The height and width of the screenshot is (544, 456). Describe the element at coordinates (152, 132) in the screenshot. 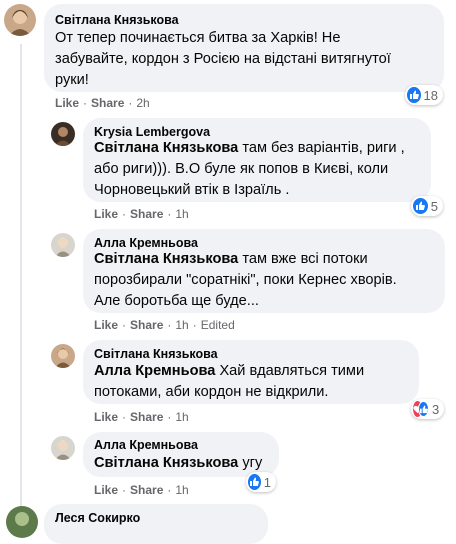

I see `comment-author: Krysia Lembergova` at that location.